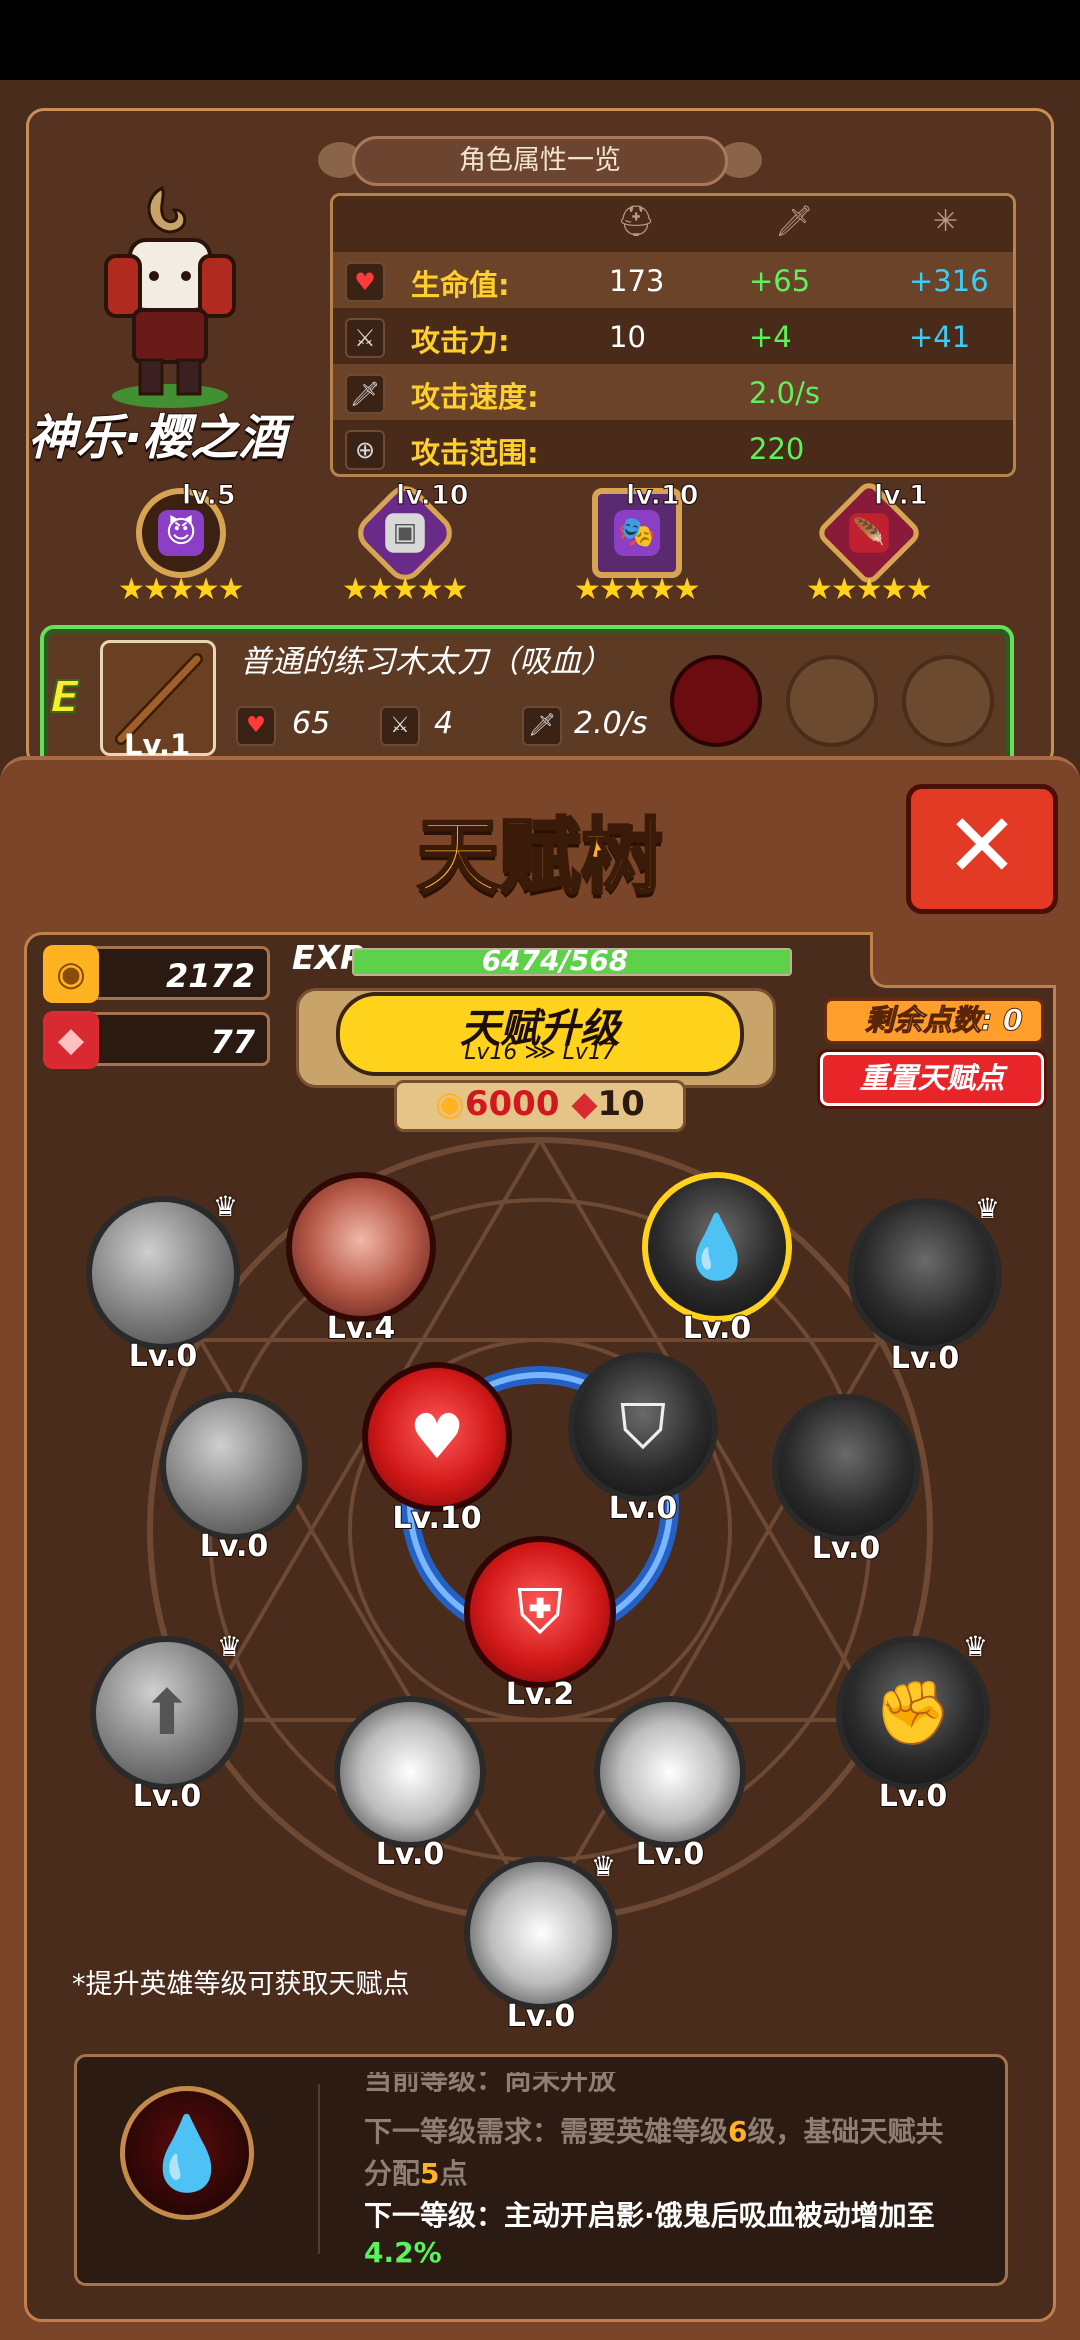 The width and height of the screenshot is (1080, 2340). I want to click on bottom-edge, so click(540, 2331).